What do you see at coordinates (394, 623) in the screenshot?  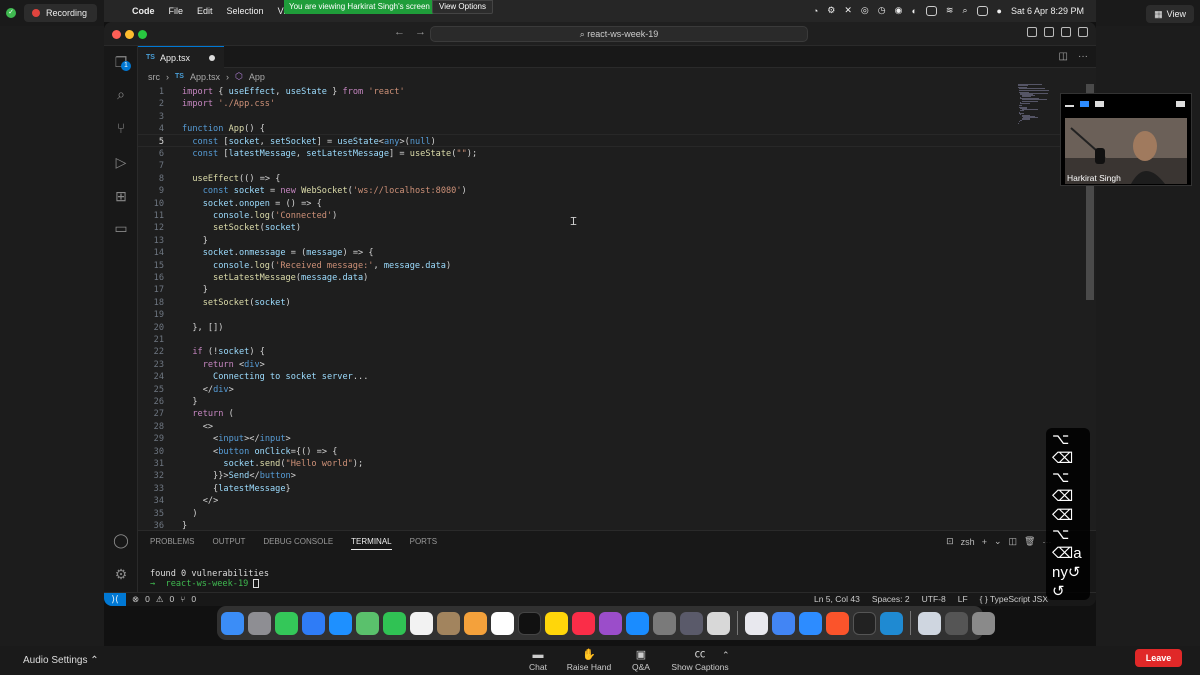 I see `facetime-icon` at bounding box center [394, 623].